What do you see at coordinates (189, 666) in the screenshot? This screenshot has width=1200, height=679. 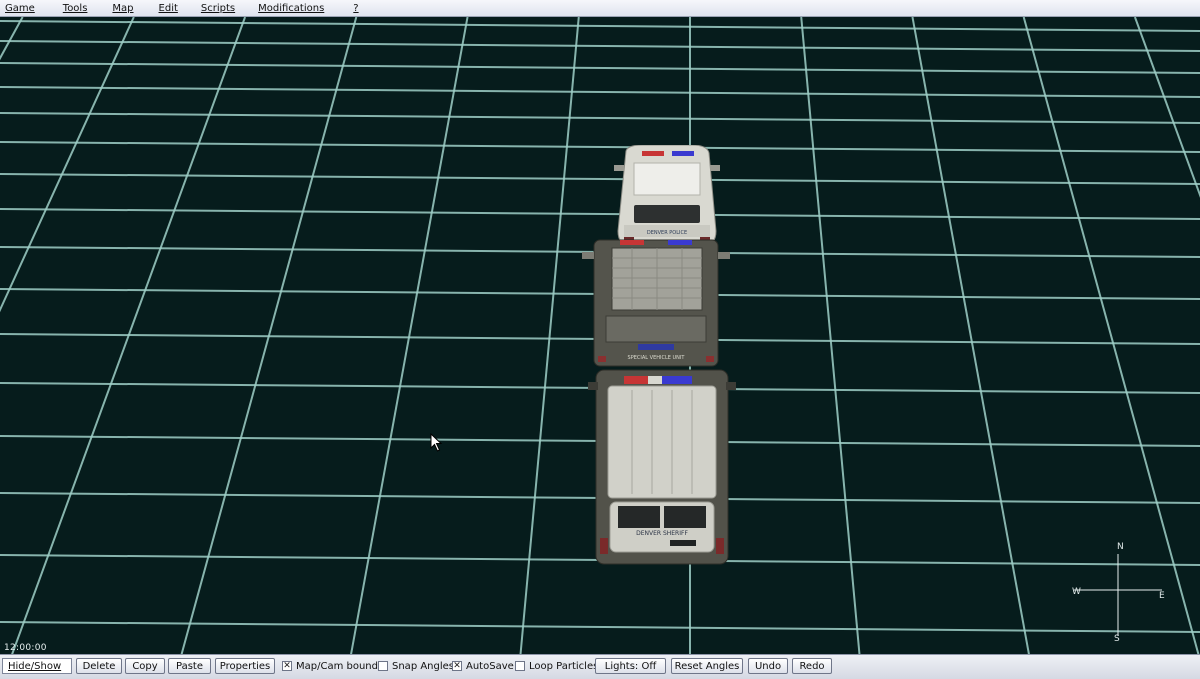 I see `paste-button: Paste` at bounding box center [189, 666].